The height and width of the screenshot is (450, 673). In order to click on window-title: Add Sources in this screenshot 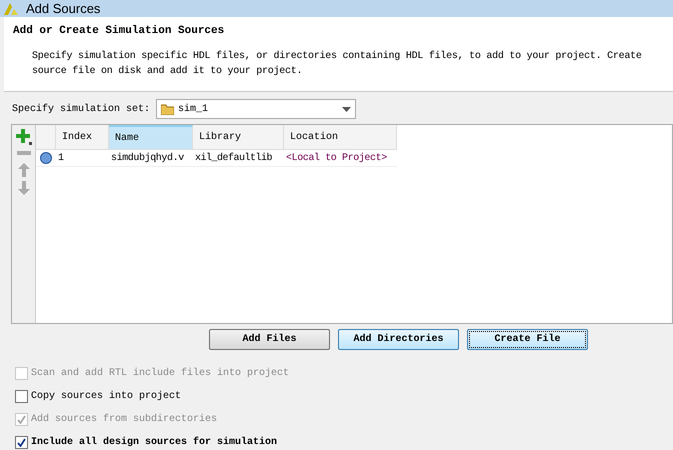, I will do `click(63, 9)`.